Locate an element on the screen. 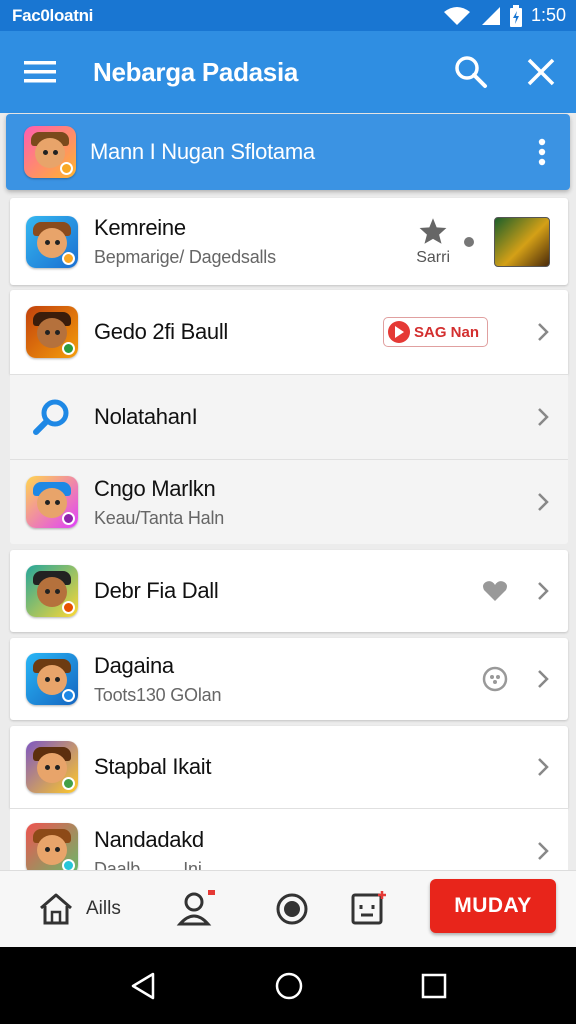 The height and width of the screenshot is (1024, 576). home-icon is located at coordinates (56, 909).